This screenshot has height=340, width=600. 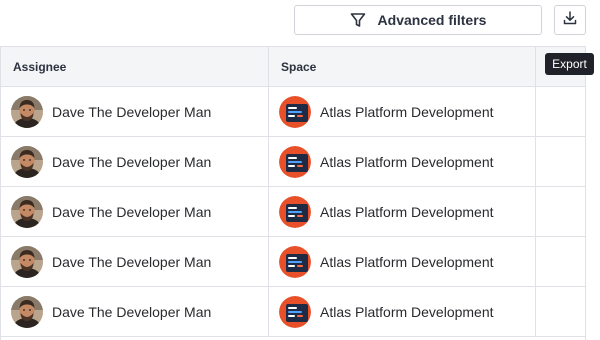 I want to click on toolbar: Advanced filters, so click(x=300, y=23).